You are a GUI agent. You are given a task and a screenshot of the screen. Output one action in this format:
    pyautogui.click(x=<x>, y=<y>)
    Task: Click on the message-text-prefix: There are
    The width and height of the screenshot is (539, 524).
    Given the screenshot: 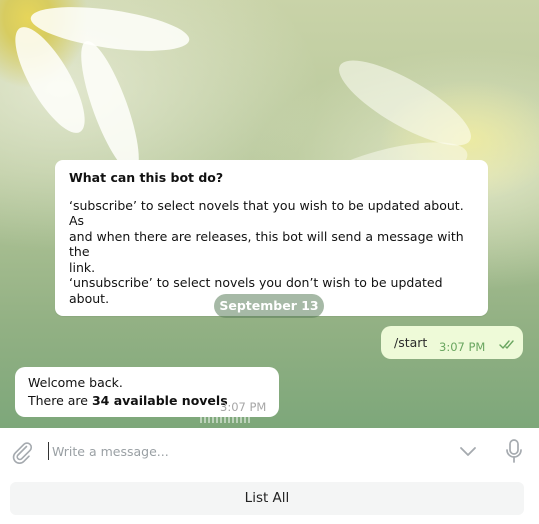 What is the action you would take?
    pyautogui.click(x=60, y=400)
    